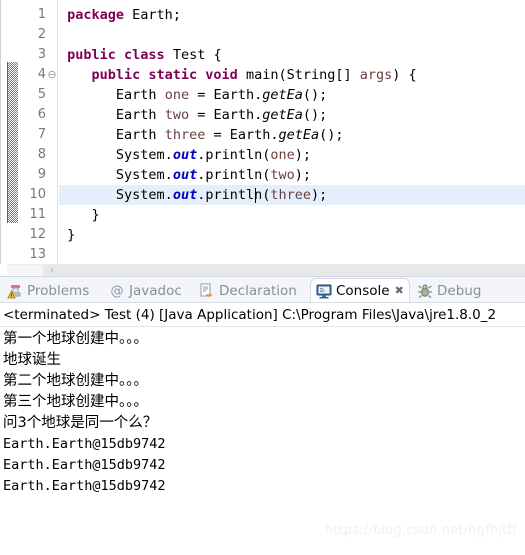 The height and width of the screenshot is (555, 525). Describe the element at coordinates (262, 326) in the screenshot. I see `console-separator` at that location.